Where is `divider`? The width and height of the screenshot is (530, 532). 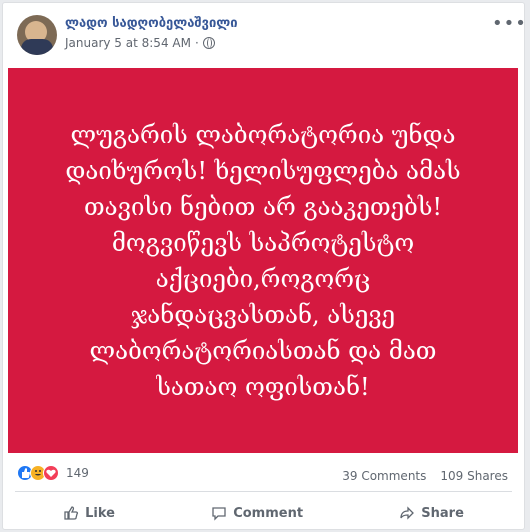
divider is located at coordinates (263, 491).